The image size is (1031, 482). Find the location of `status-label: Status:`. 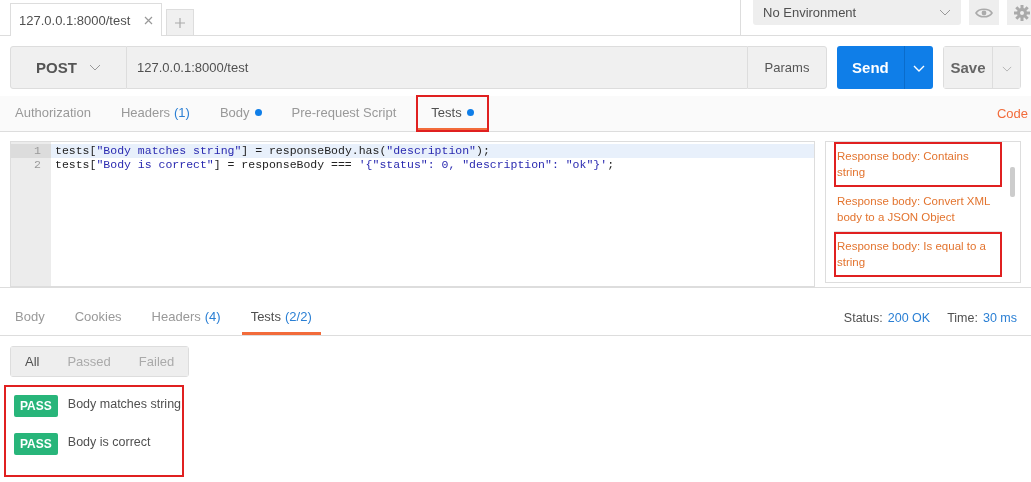

status-label: Status: is located at coordinates (863, 317).